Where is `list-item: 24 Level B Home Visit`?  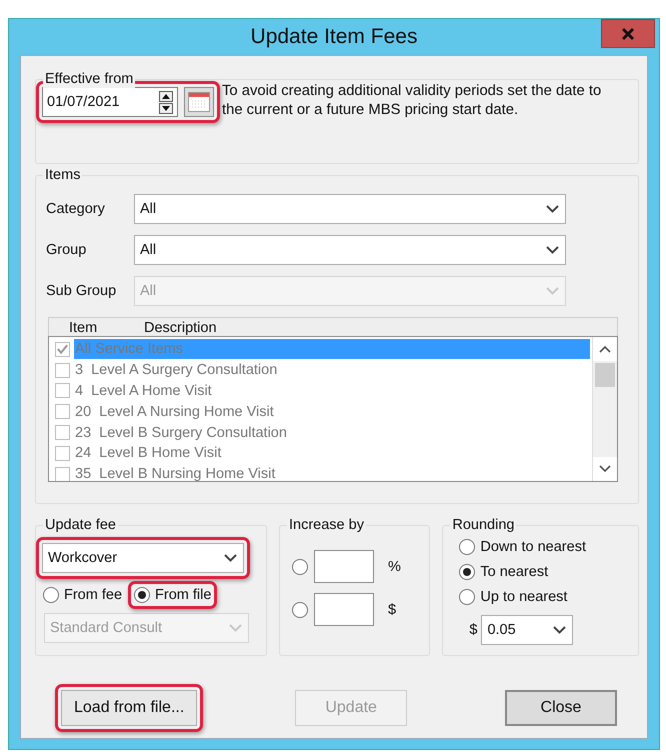
list-item: 24 Level B Home Visit is located at coordinates (332, 453).